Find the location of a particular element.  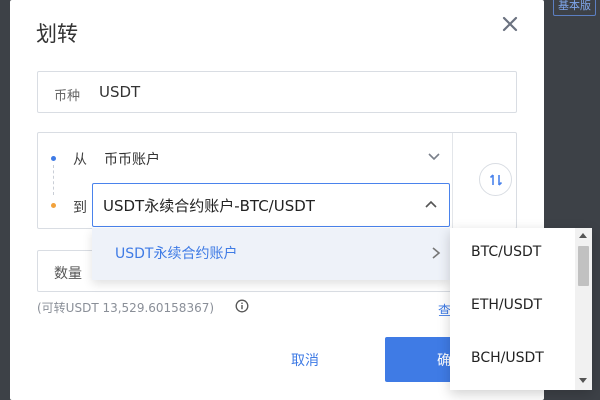

dropdown-item-eth-usdt: ETH/USDT is located at coordinates (512, 307).